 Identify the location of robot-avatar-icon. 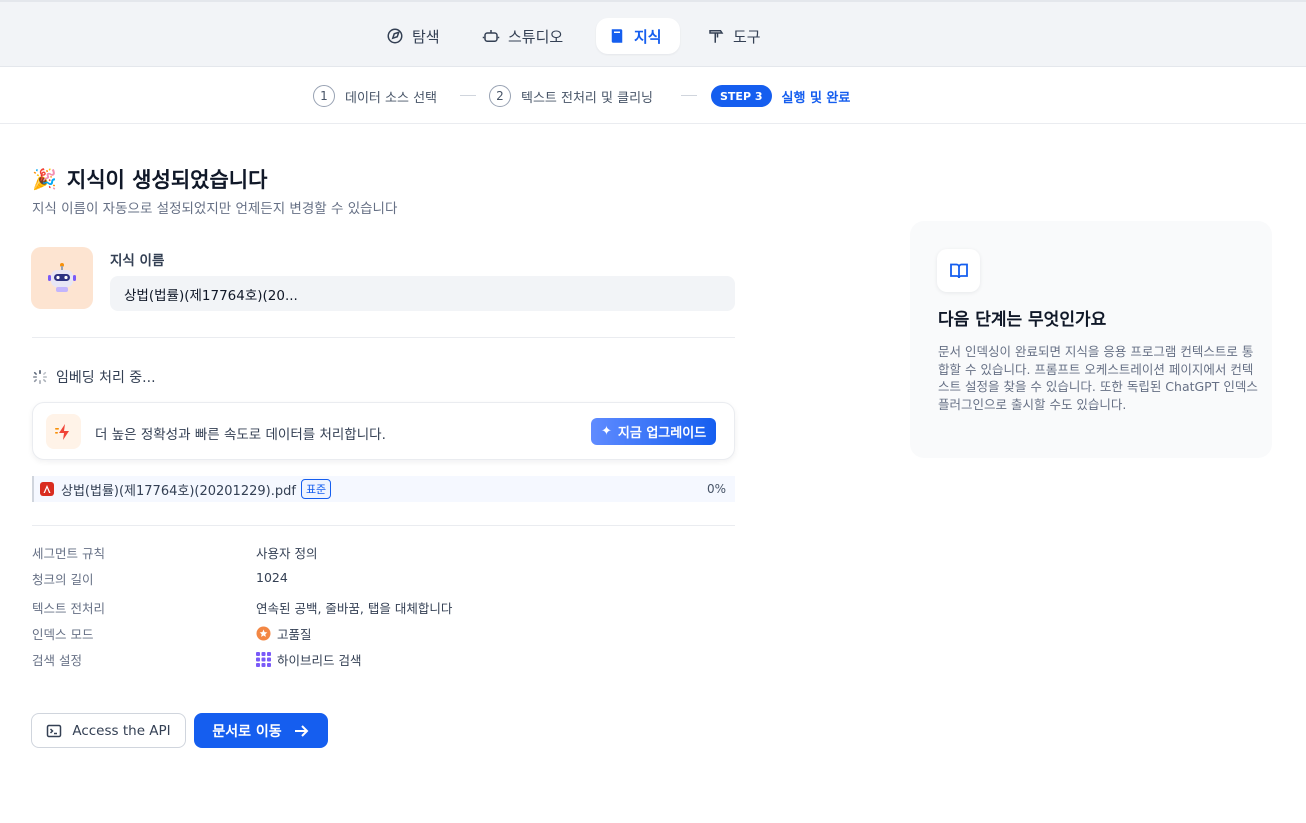
(62, 277).